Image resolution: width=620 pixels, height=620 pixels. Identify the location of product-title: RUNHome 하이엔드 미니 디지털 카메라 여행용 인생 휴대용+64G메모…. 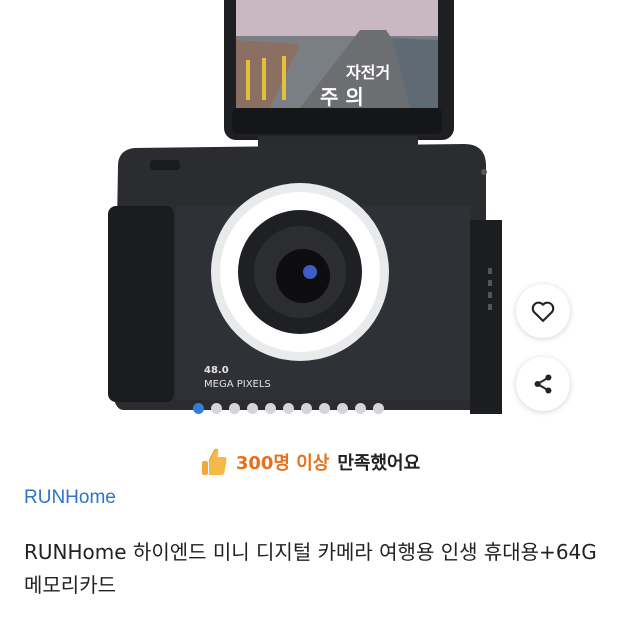
(310, 568).